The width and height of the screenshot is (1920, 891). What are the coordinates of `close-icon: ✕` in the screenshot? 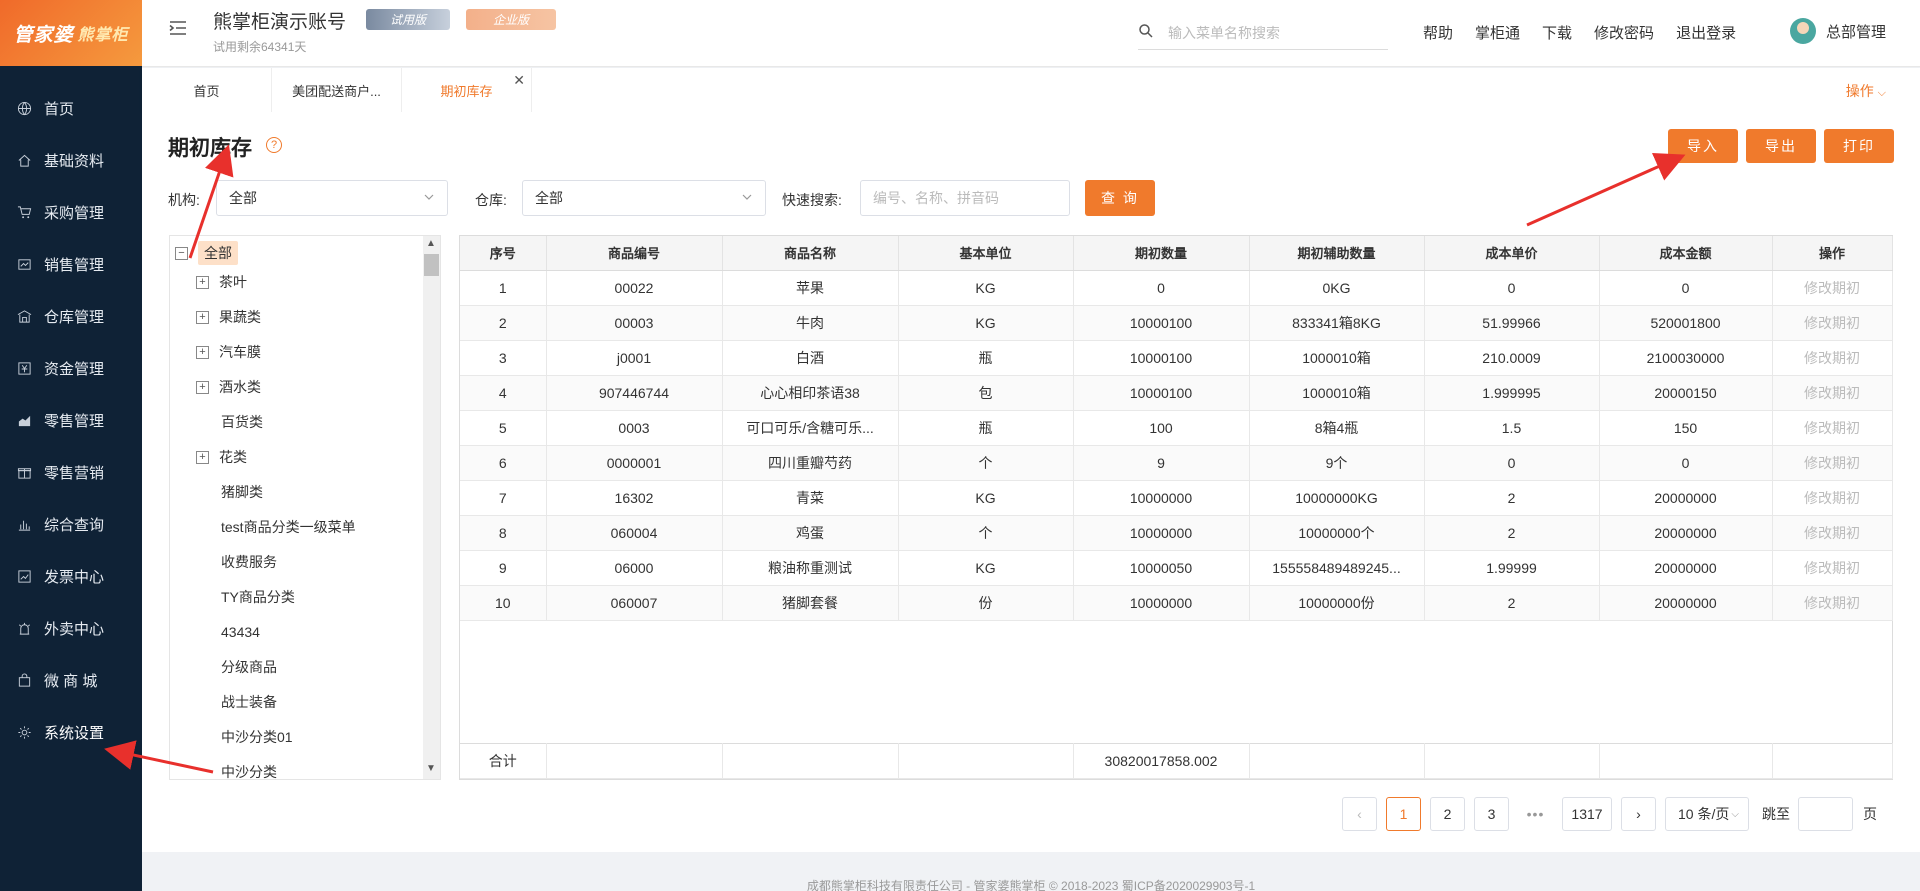 It's located at (519, 80).